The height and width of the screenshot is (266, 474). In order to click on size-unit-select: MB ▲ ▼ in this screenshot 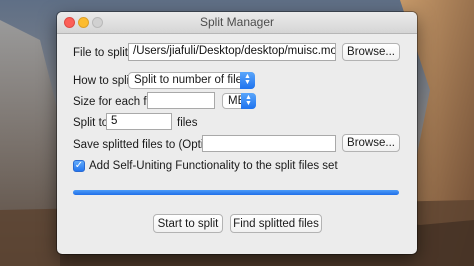, I will do `click(239, 101)`.